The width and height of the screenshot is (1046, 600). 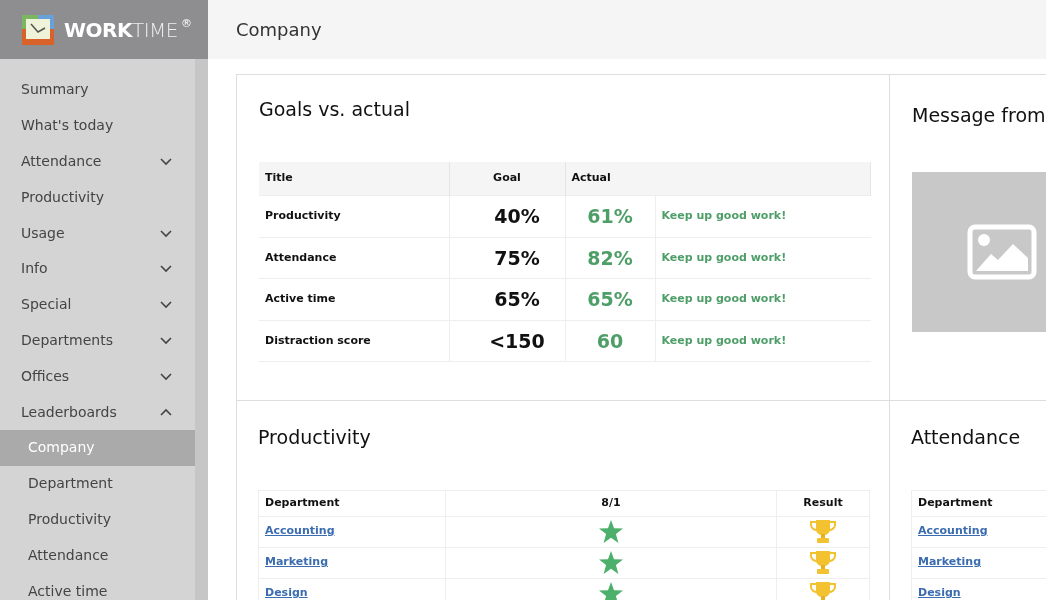 What do you see at coordinates (97, 412) in the screenshot?
I see `sidebar-item: Leaderboards` at bounding box center [97, 412].